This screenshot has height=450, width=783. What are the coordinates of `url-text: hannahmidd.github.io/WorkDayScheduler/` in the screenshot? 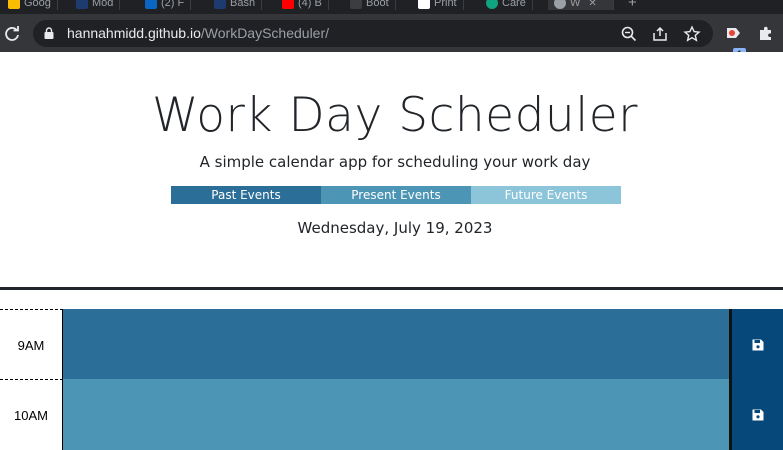 It's located at (198, 33).